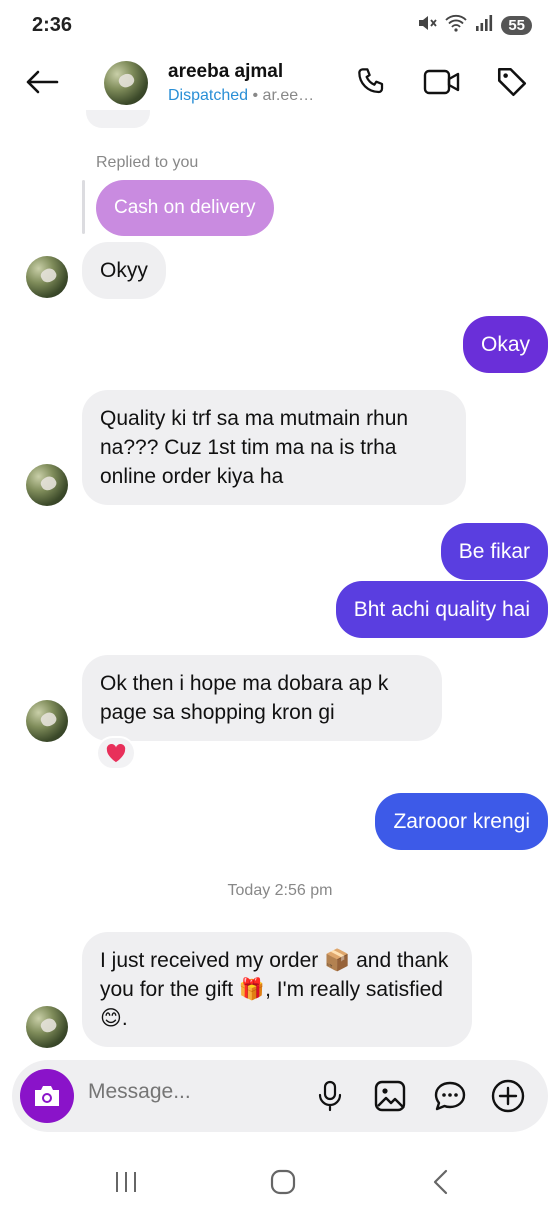 Image resolution: width=560 pixels, height=1214 pixels. What do you see at coordinates (252, 989) in the screenshot?
I see `gift-emoji: 🎁` at bounding box center [252, 989].